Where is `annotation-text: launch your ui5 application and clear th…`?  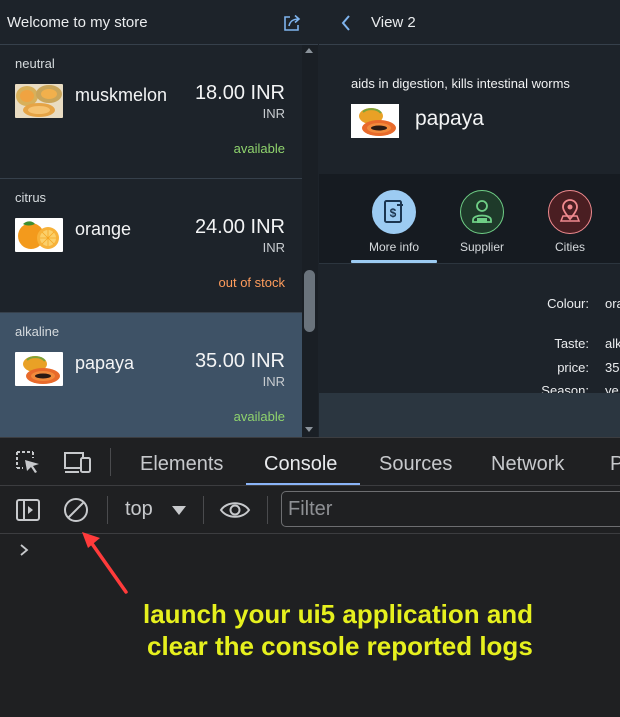
annotation-text: launch your ui5 application and clear th… is located at coordinates (322, 630).